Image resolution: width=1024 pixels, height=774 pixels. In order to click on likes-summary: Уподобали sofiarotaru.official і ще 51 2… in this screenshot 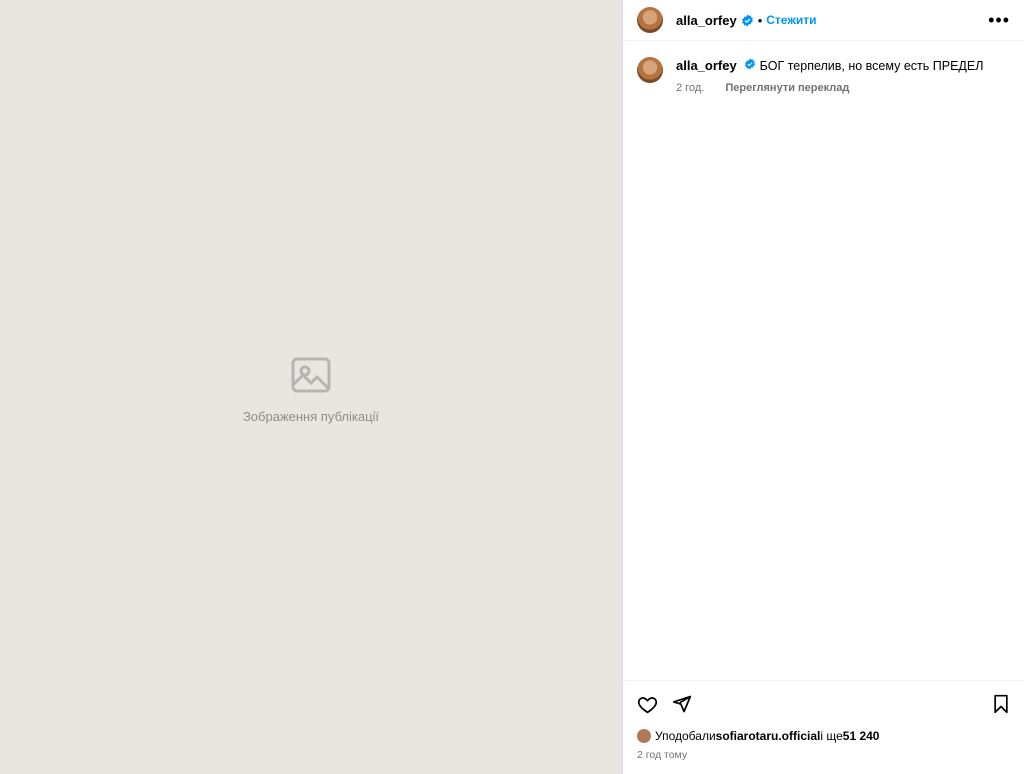, I will do `click(823, 736)`.